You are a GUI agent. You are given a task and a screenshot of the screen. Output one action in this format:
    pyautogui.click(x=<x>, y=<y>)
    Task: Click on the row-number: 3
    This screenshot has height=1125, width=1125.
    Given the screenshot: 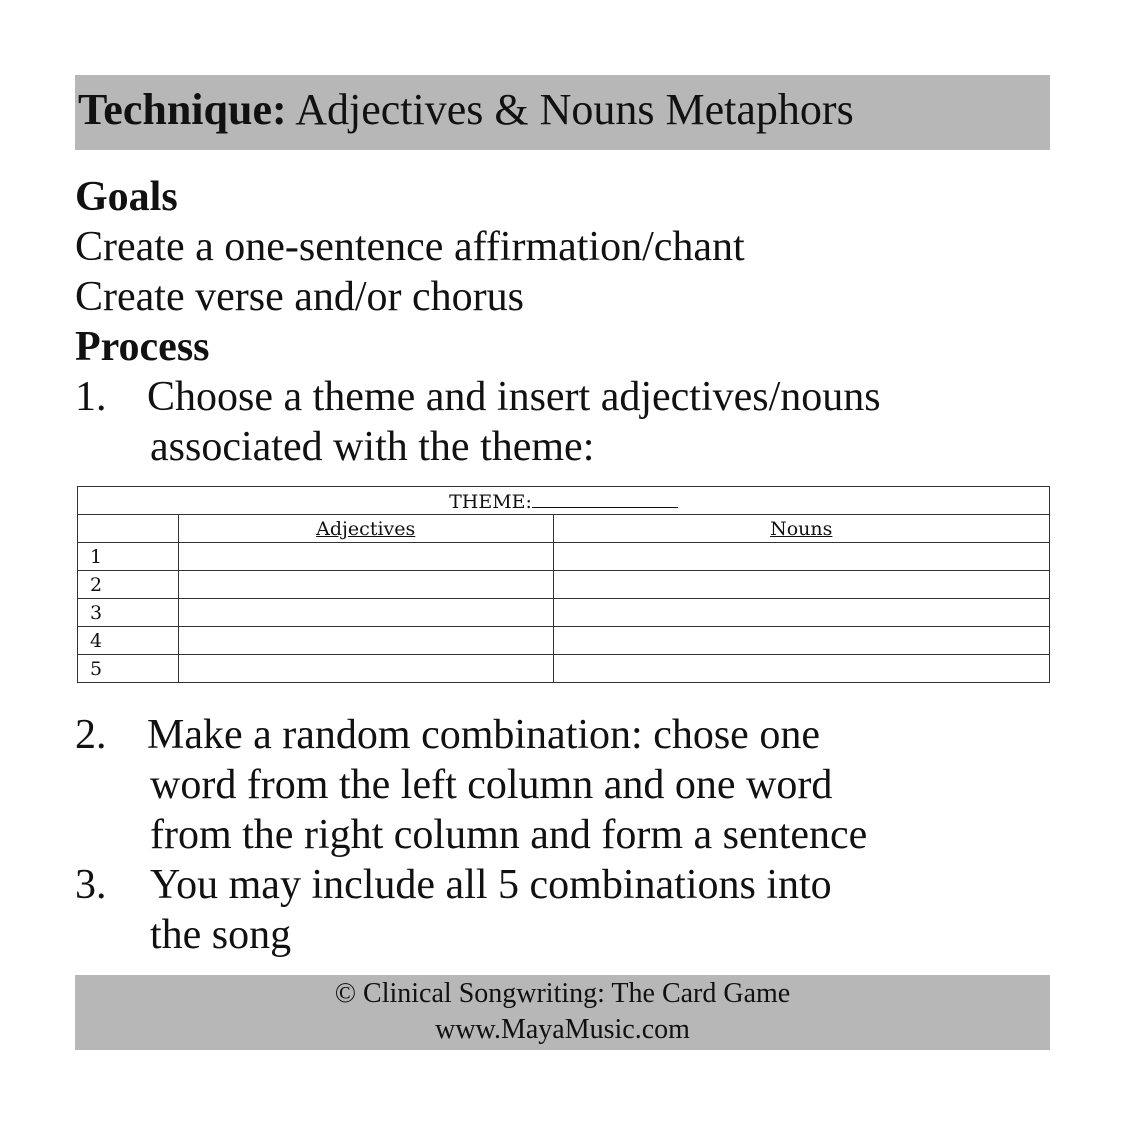 What is the action you would take?
    pyautogui.click(x=128, y=612)
    